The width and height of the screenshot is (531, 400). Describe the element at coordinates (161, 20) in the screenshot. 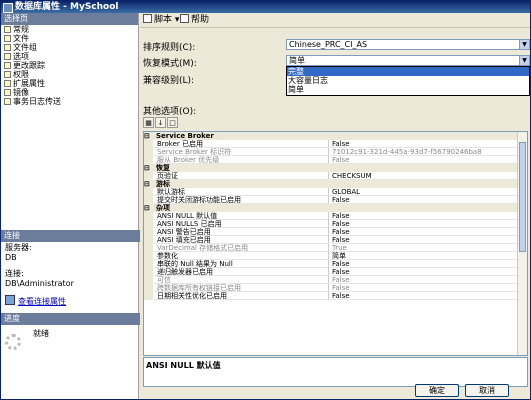

I see `script-button: 脚本 ▾` at that location.